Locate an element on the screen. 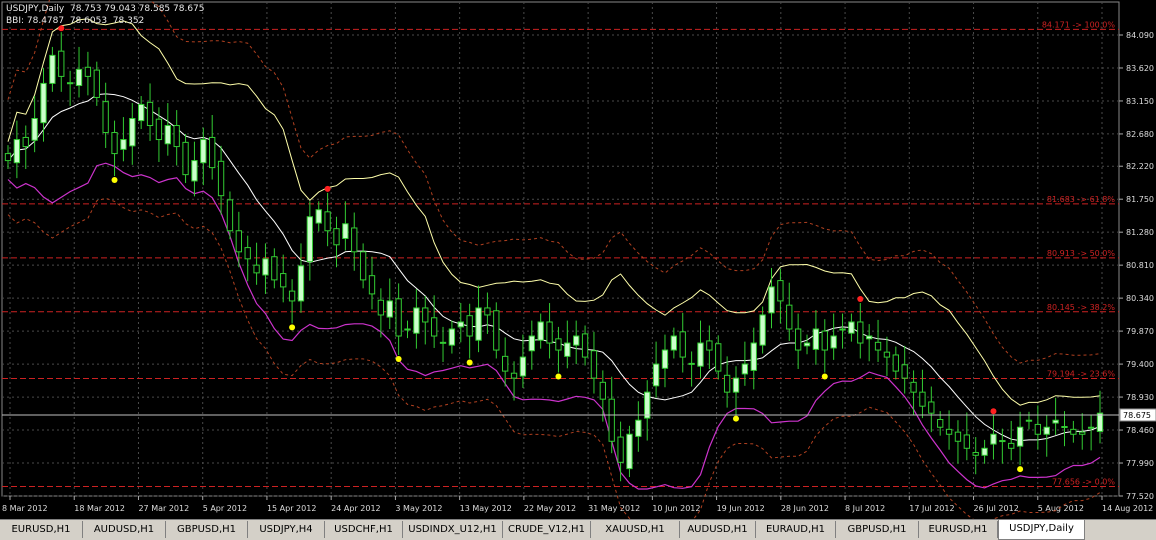  price-tick-label: 83.150 is located at coordinates (1140, 101).